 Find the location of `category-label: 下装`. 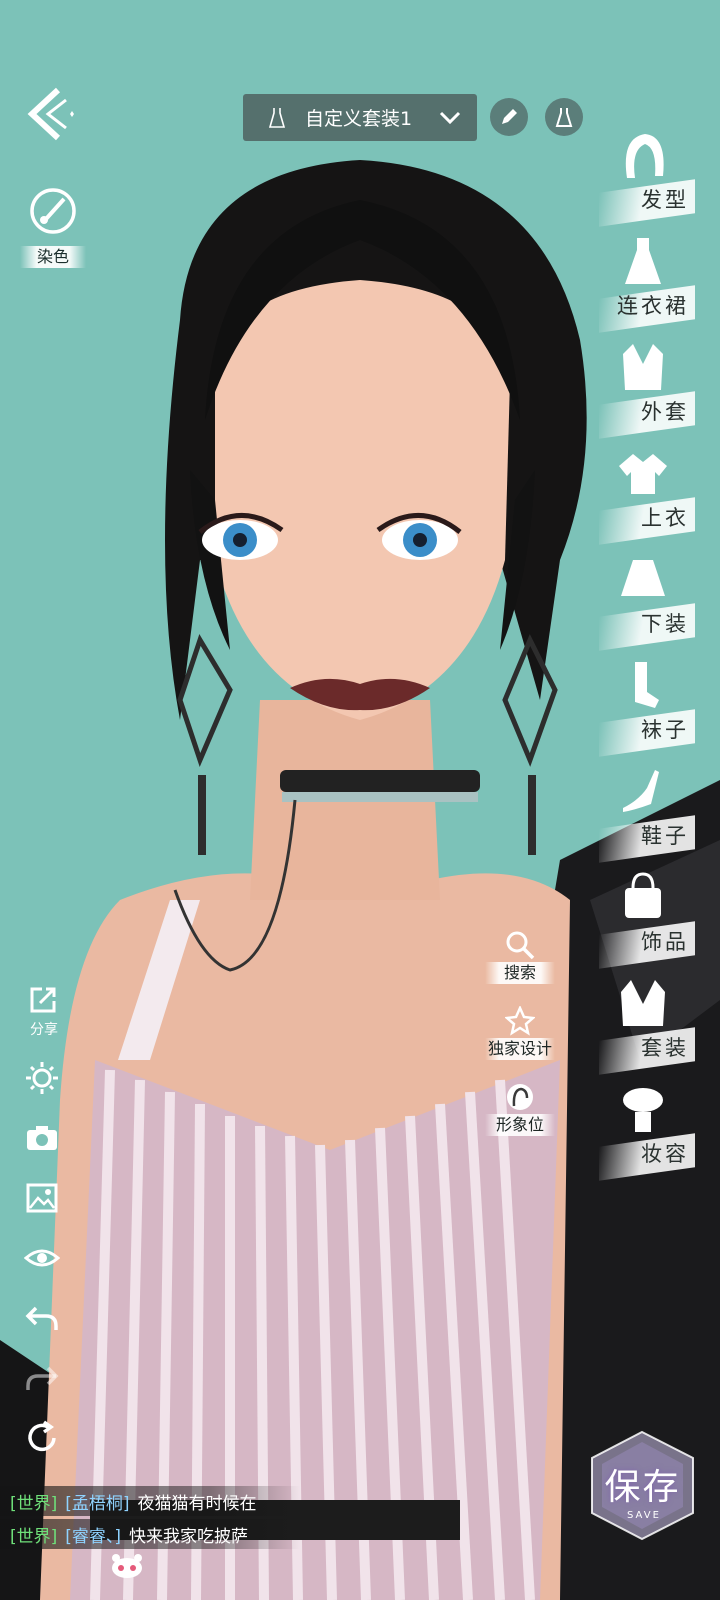

category-label: 下装 is located at coordinates (665, 624).